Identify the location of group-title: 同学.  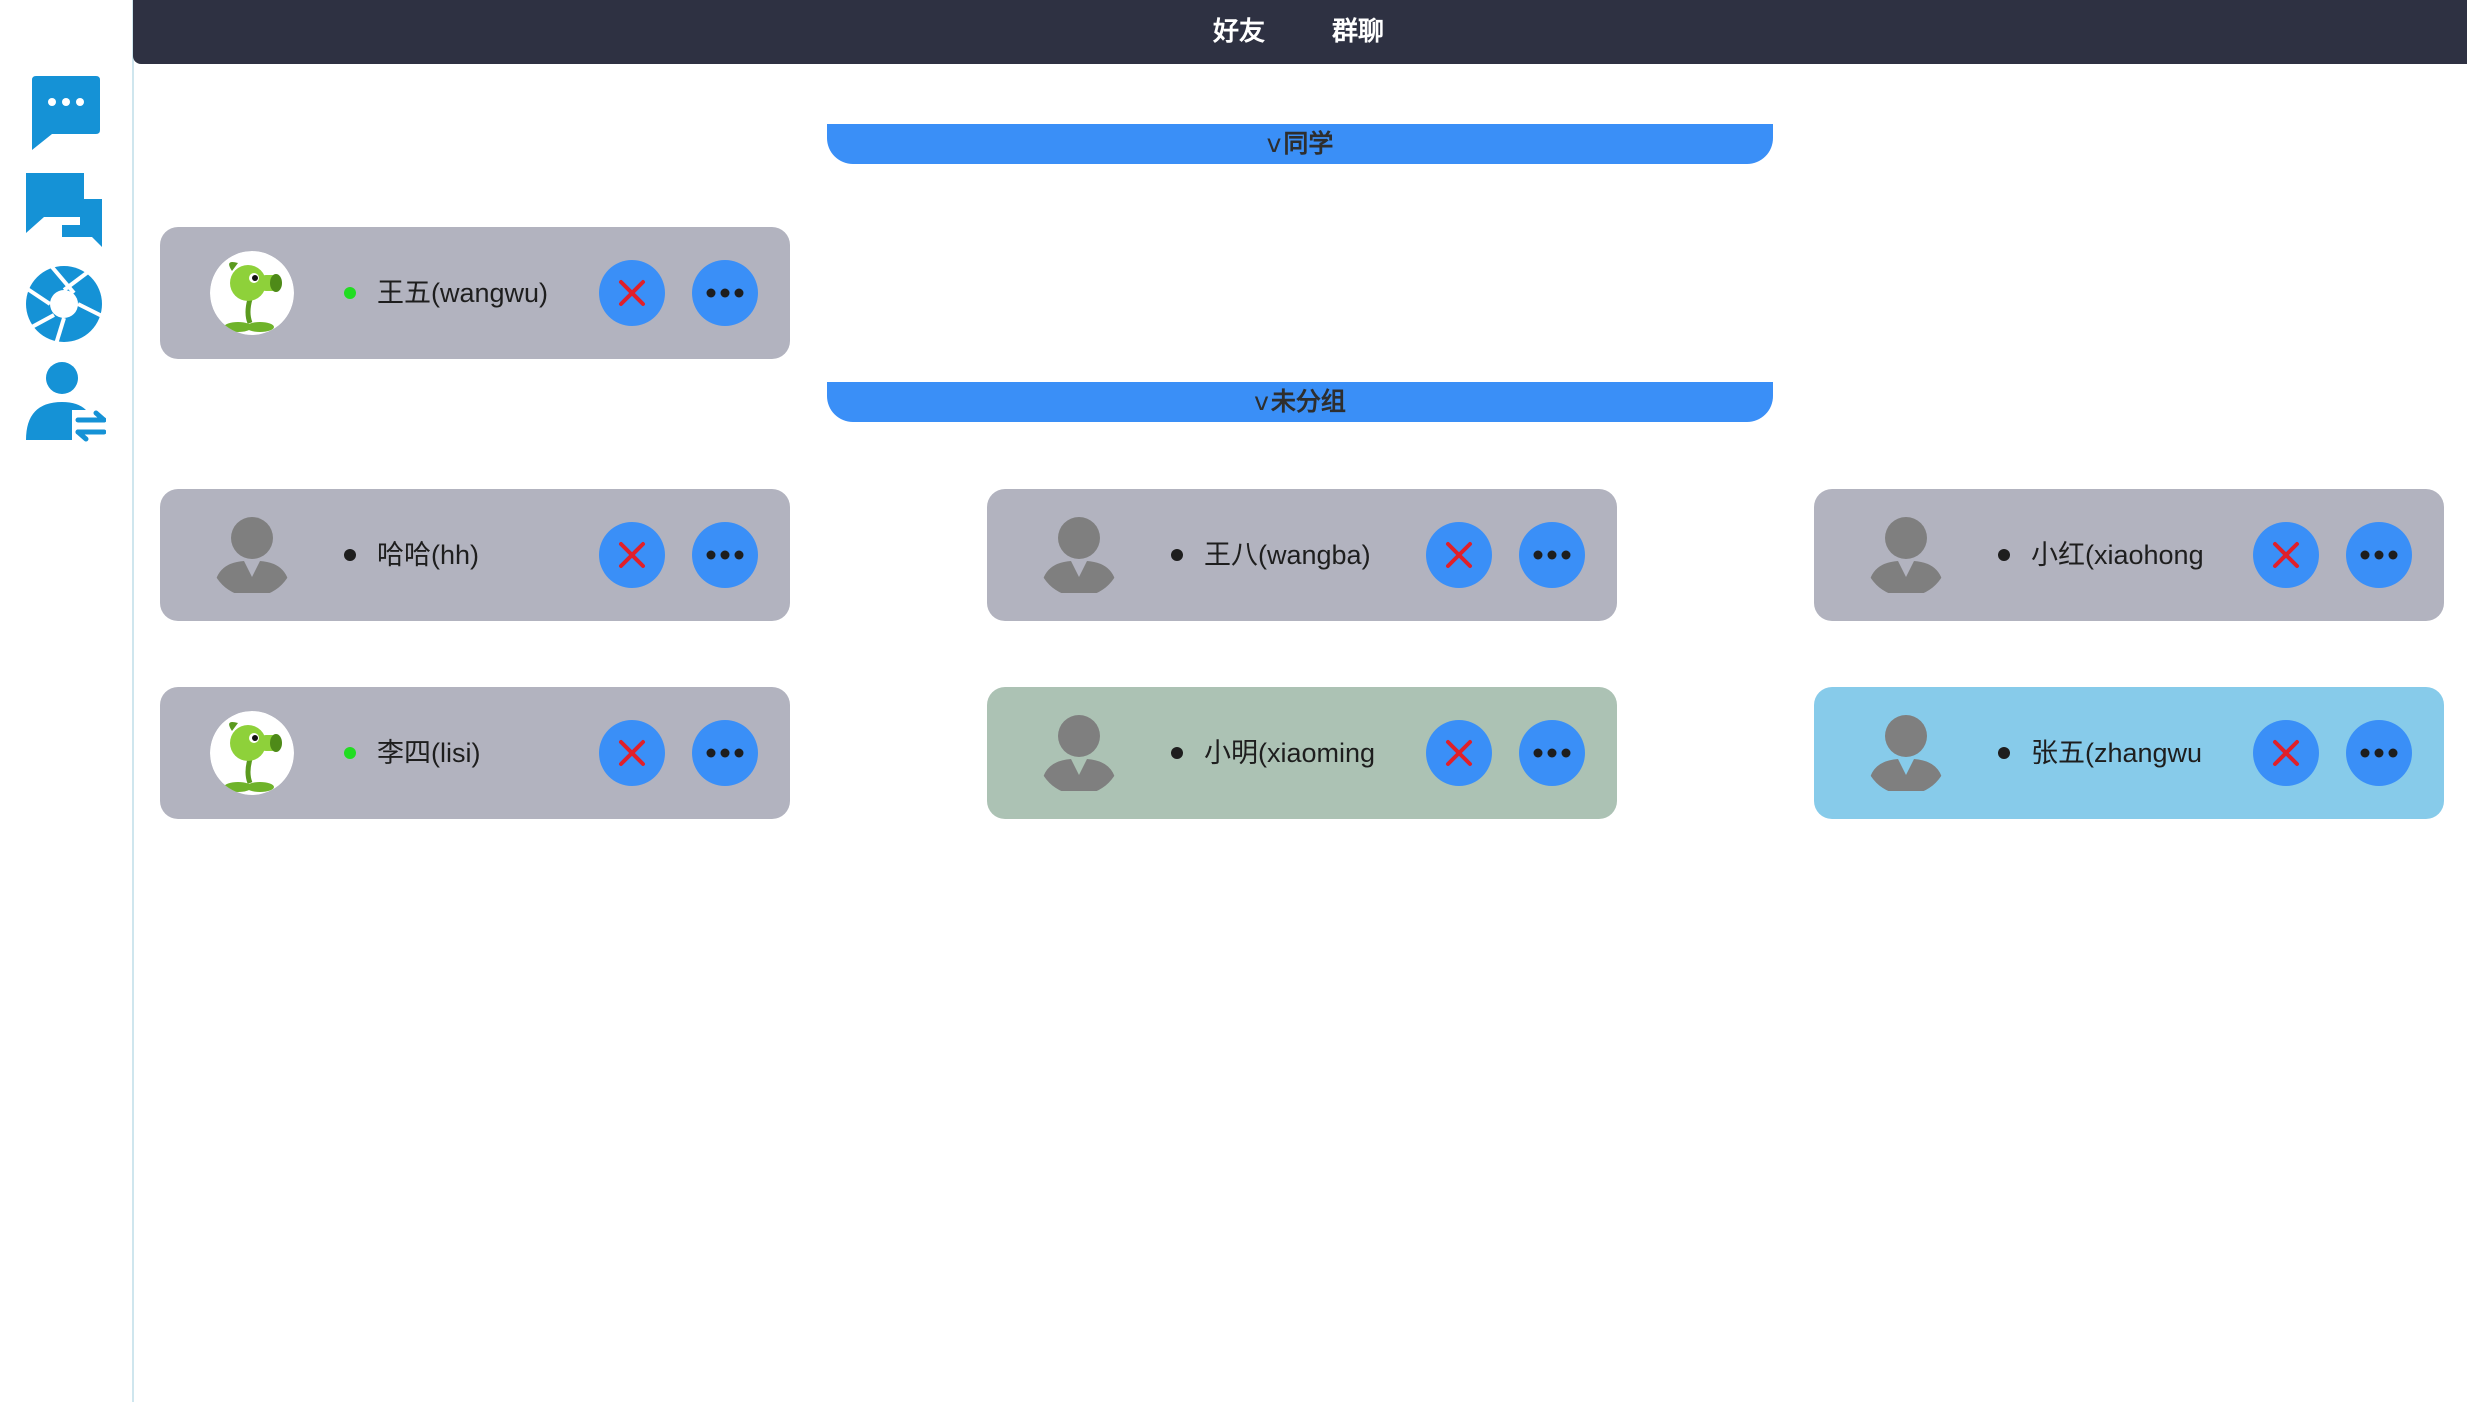
(1308, 143).